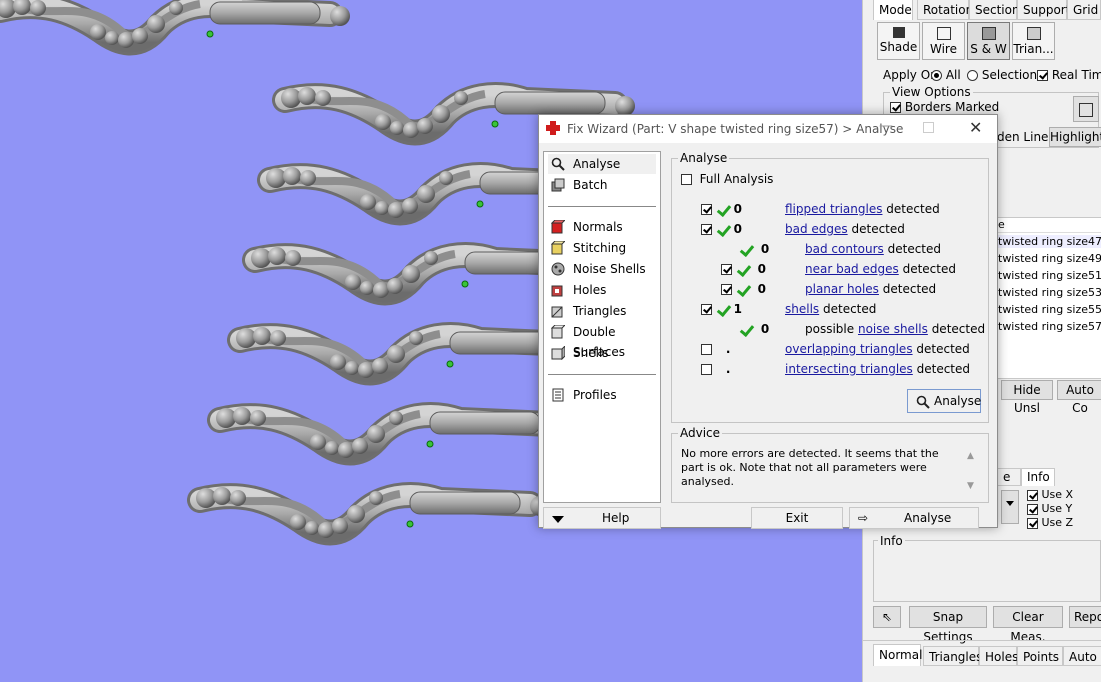 The image size is (1101, 682). Describe the element at coordinates (831, 309) in the screenshot. I see `result-label: shells detected` at that location.